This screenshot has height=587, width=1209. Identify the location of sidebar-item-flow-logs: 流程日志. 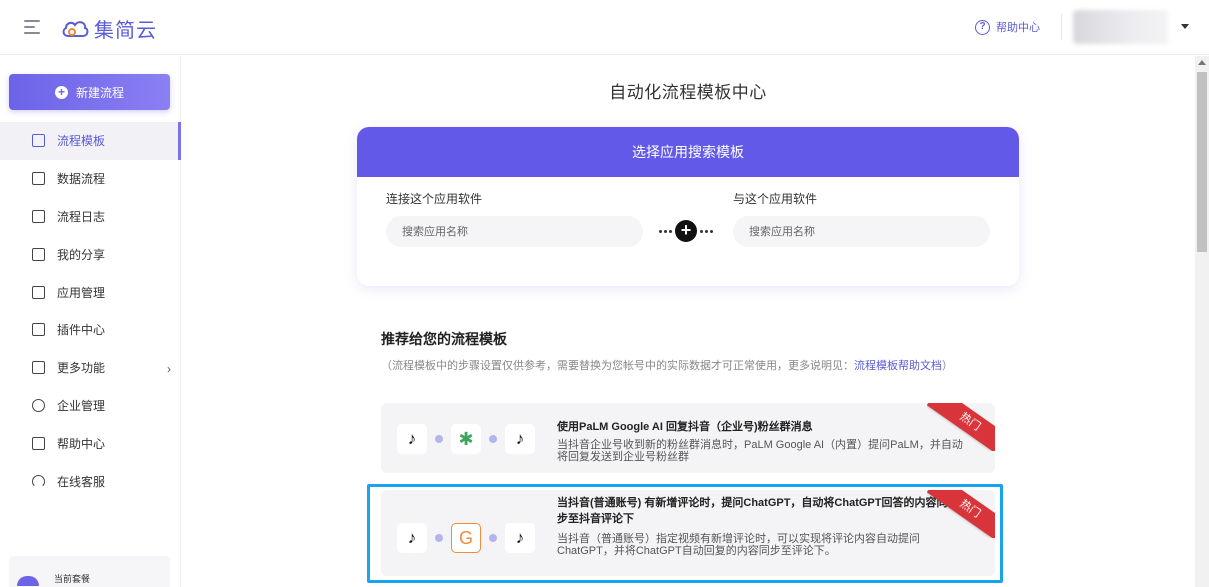
(90, 217).